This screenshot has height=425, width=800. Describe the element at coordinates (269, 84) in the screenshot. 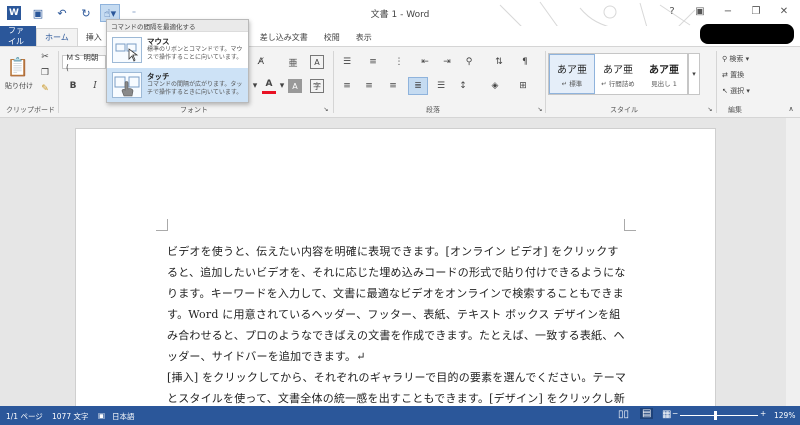

I see `font-color-icon: A` at that location.